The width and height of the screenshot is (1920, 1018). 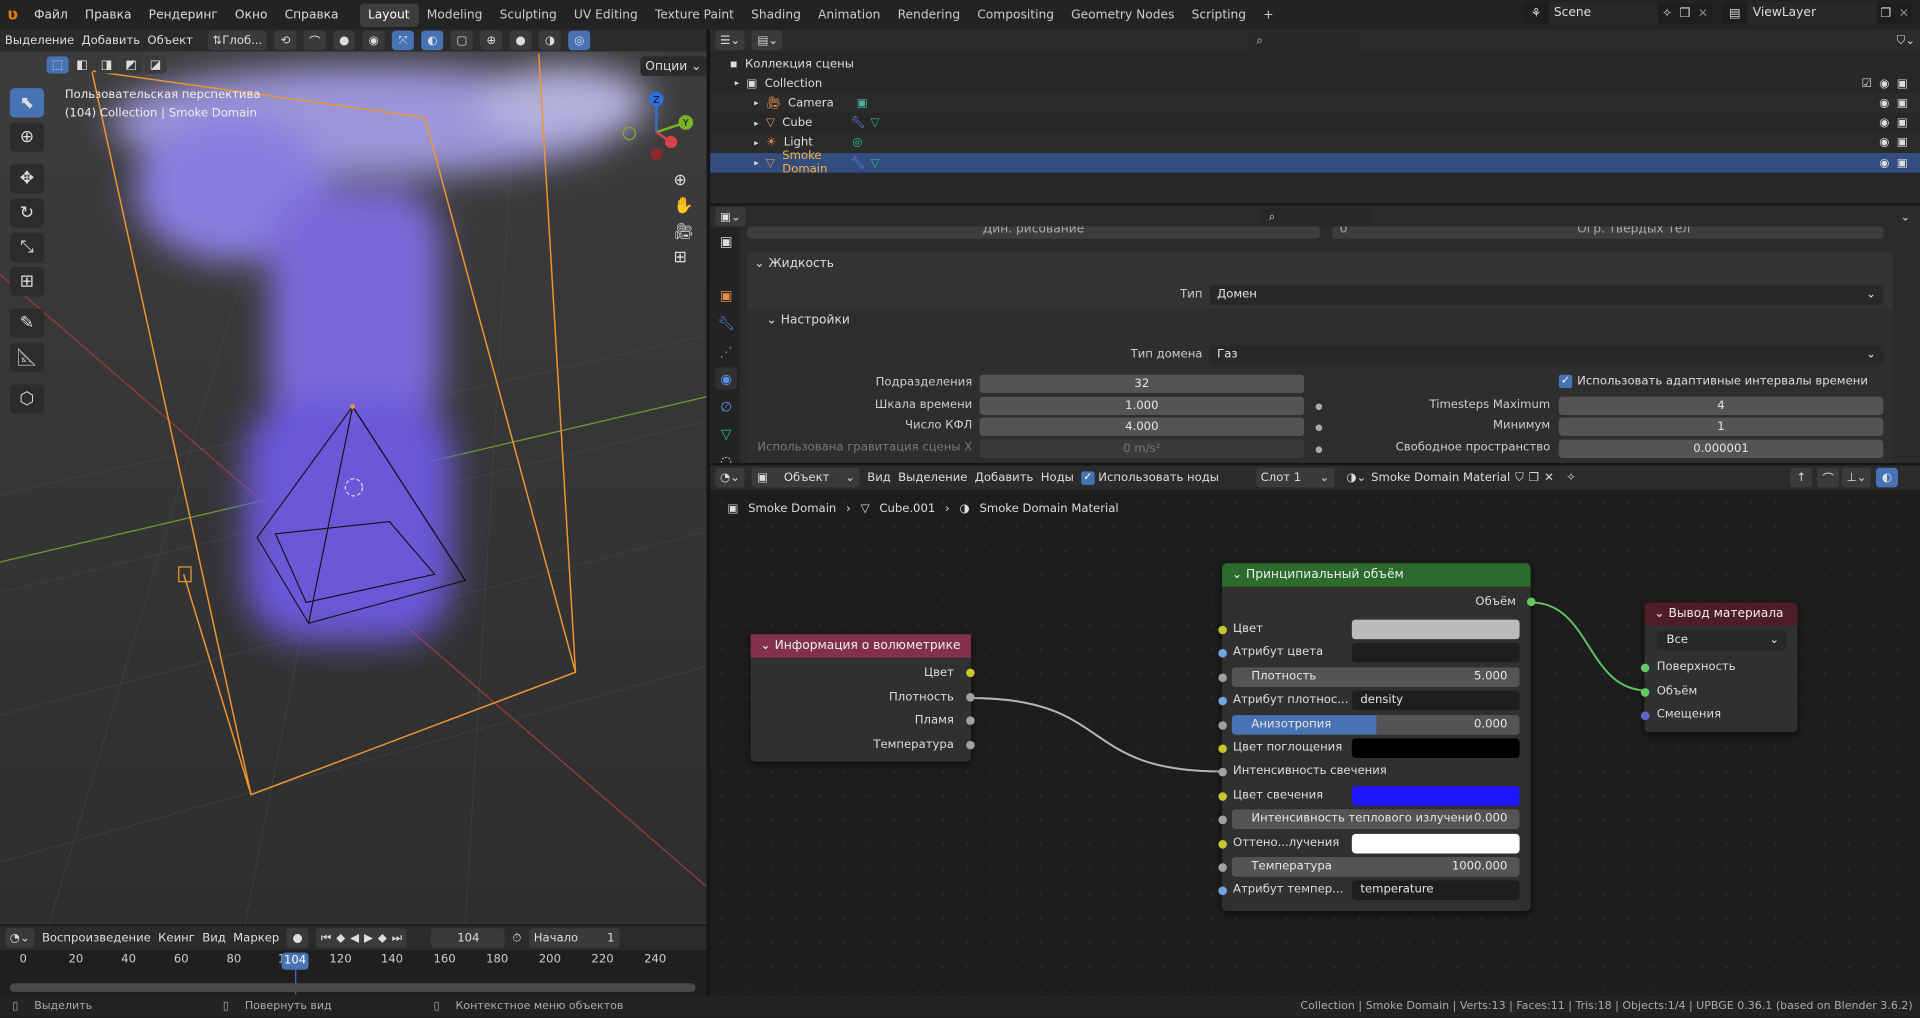 I want to click on overlay-toggle-icon: ◐, so click(x=432, y=40).